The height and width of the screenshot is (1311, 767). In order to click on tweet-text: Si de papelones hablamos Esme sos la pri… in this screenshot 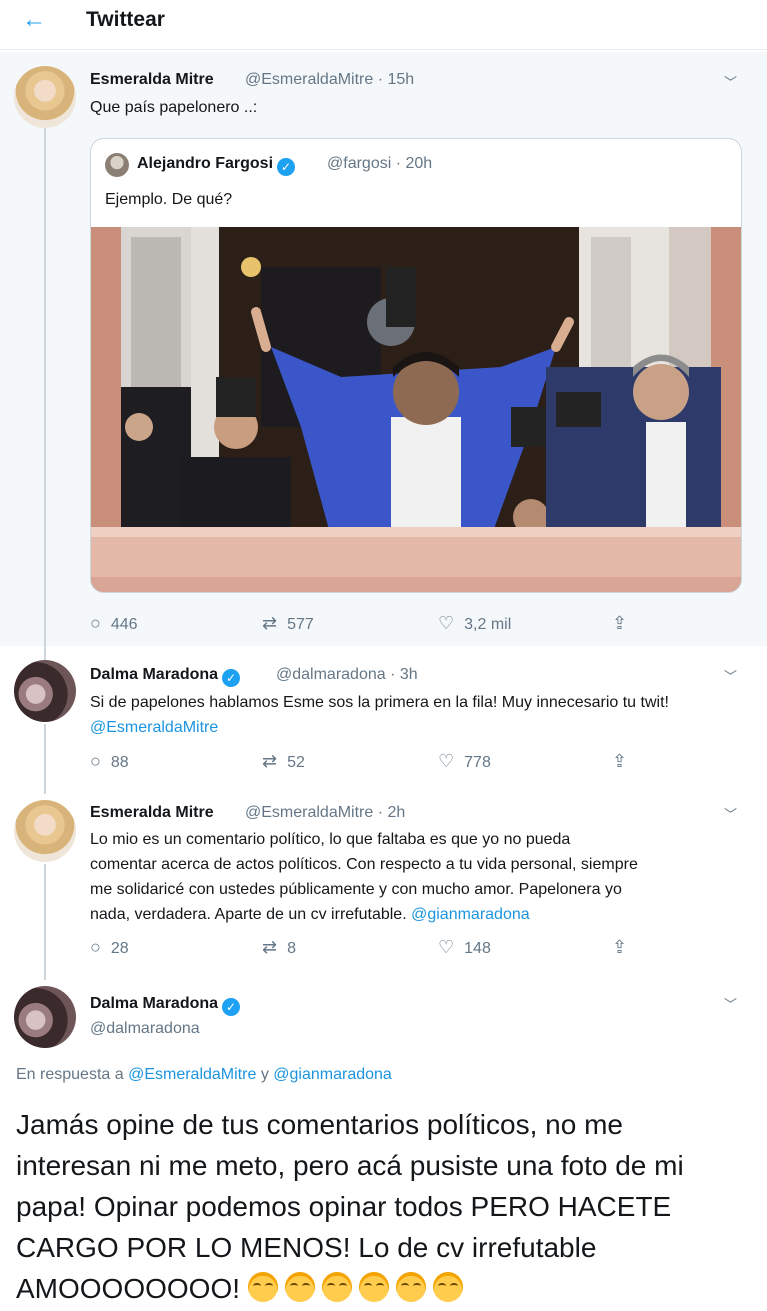, I will do `click(379, 715)`.